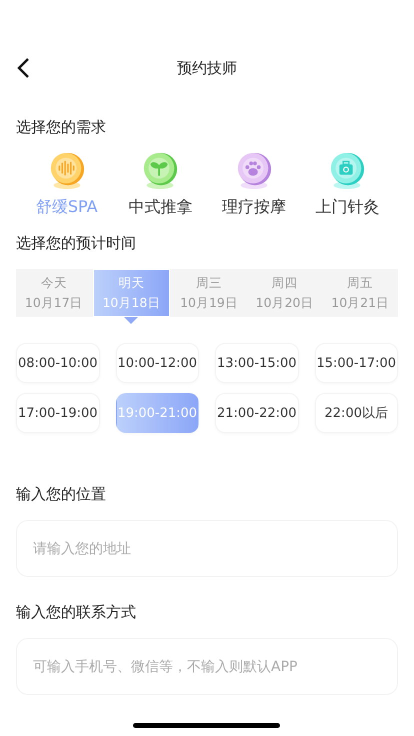 The image size is (414, 736). Describe the element at coordinates (76, 612) in the screenshot. I see `section-title: 输入您的联系方式` at that location.